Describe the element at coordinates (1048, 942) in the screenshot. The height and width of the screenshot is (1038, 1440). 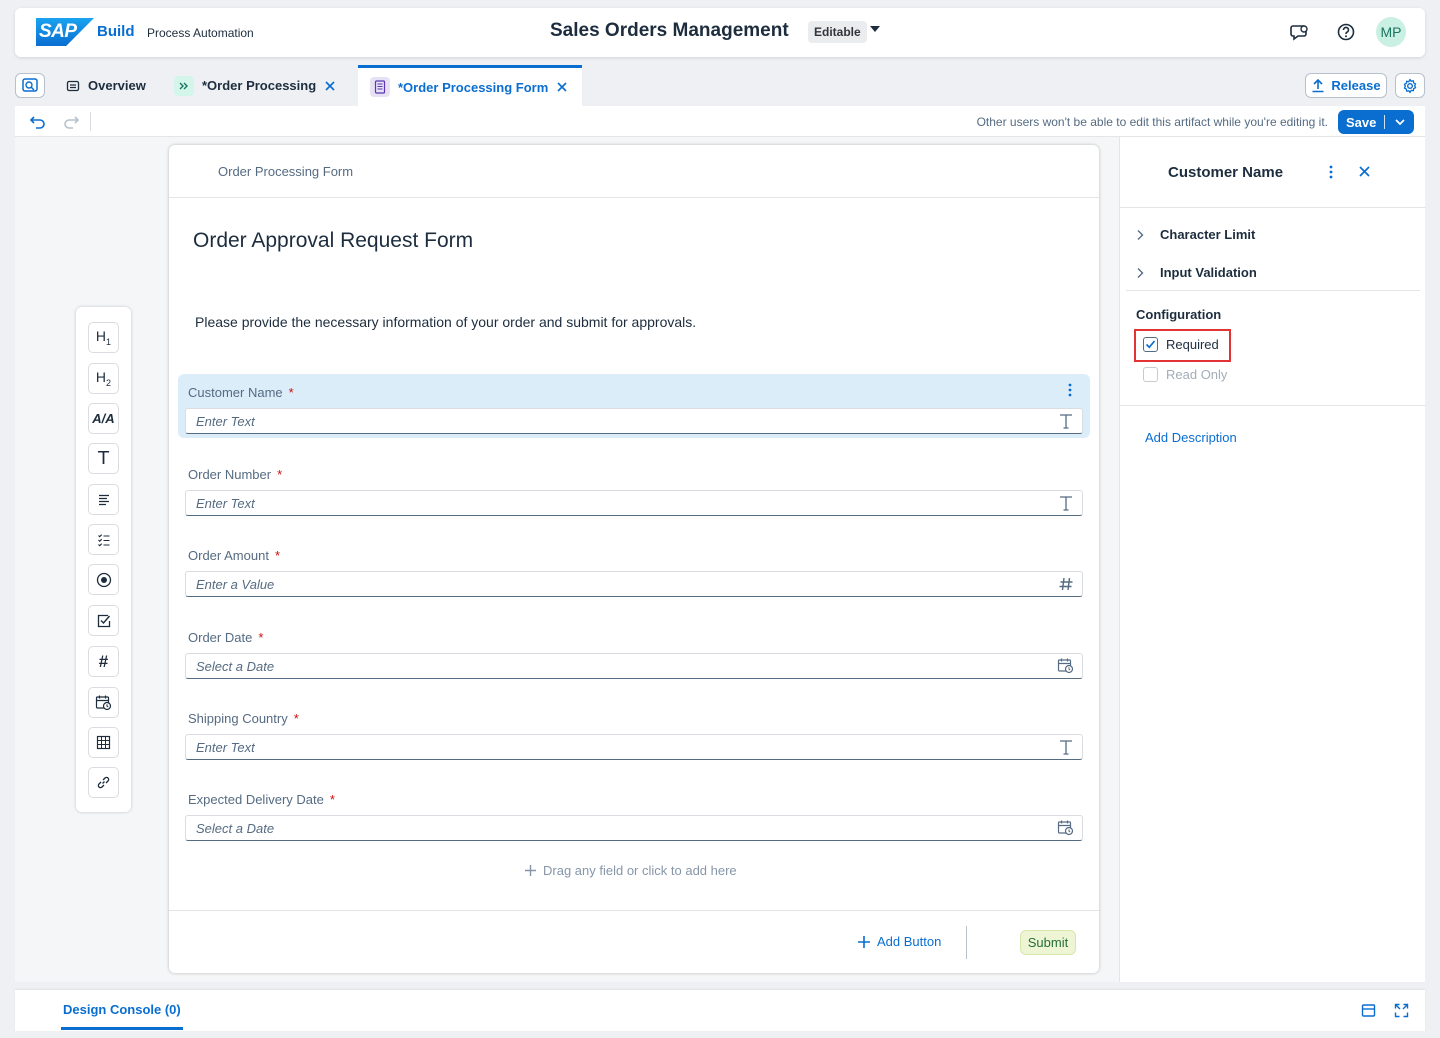
I see `submit-button: Submit` at that location.